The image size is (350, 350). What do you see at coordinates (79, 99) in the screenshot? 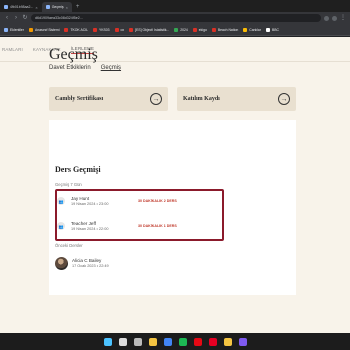
I see `certificate-card-label: Cambly Sertifikası` at bounding box center [79, 99].